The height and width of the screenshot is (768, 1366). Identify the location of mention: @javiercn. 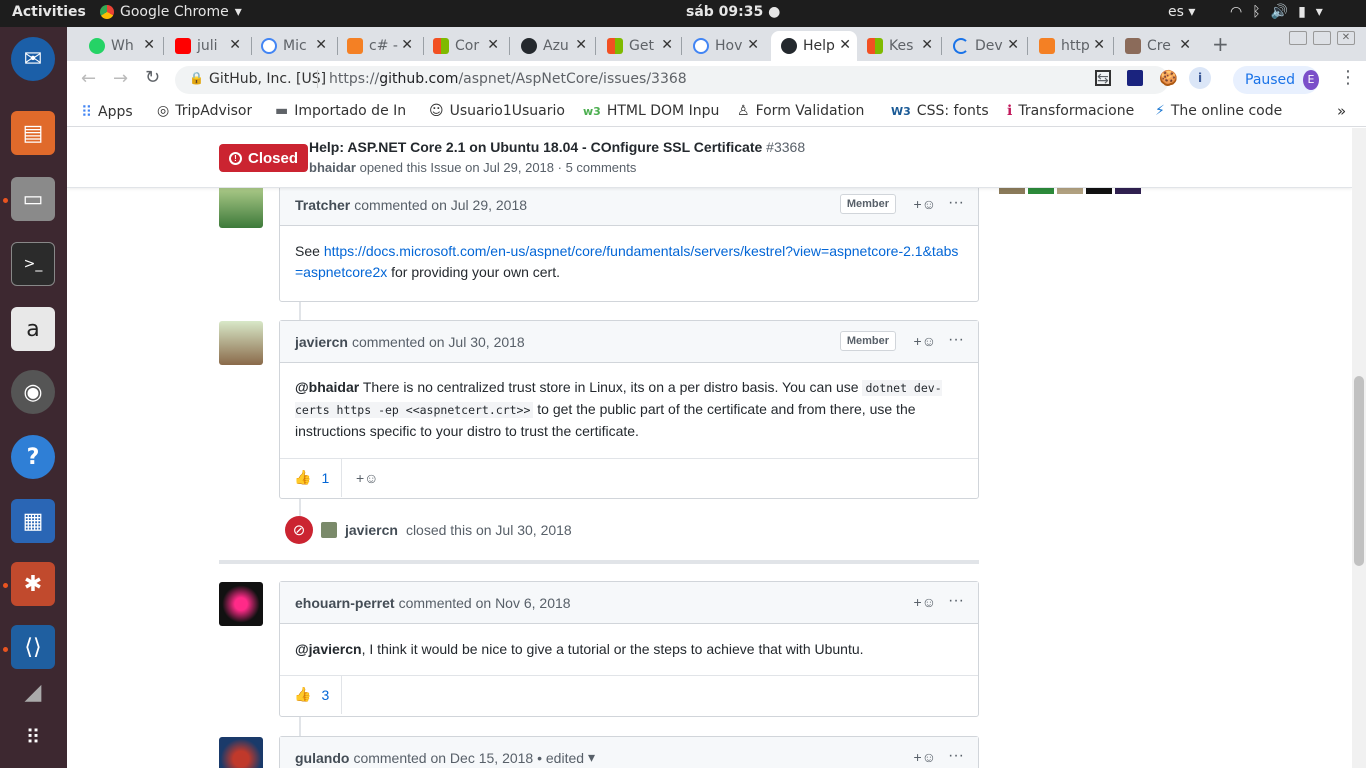
(328, 649).